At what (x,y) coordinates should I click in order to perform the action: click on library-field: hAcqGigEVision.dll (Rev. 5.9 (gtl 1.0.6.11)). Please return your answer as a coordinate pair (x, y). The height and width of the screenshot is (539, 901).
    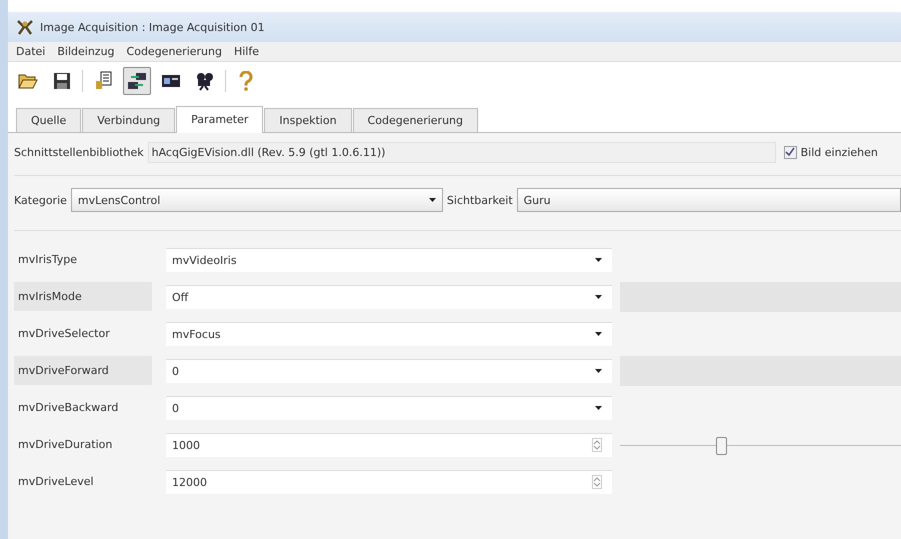
    Looking at the image, I should click on (462, 152).